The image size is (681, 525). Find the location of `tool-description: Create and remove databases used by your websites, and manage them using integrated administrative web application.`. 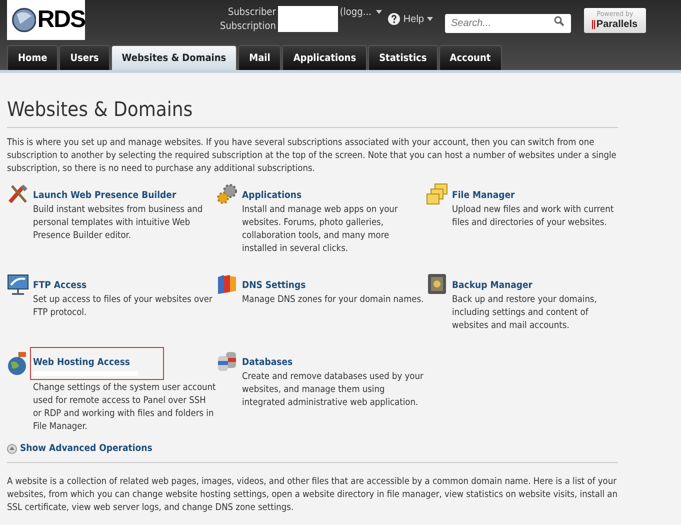

tool-description: Create and remove databases used by your websites, and manage them using integrated administrative web application. is located at coordinates (333, 389).